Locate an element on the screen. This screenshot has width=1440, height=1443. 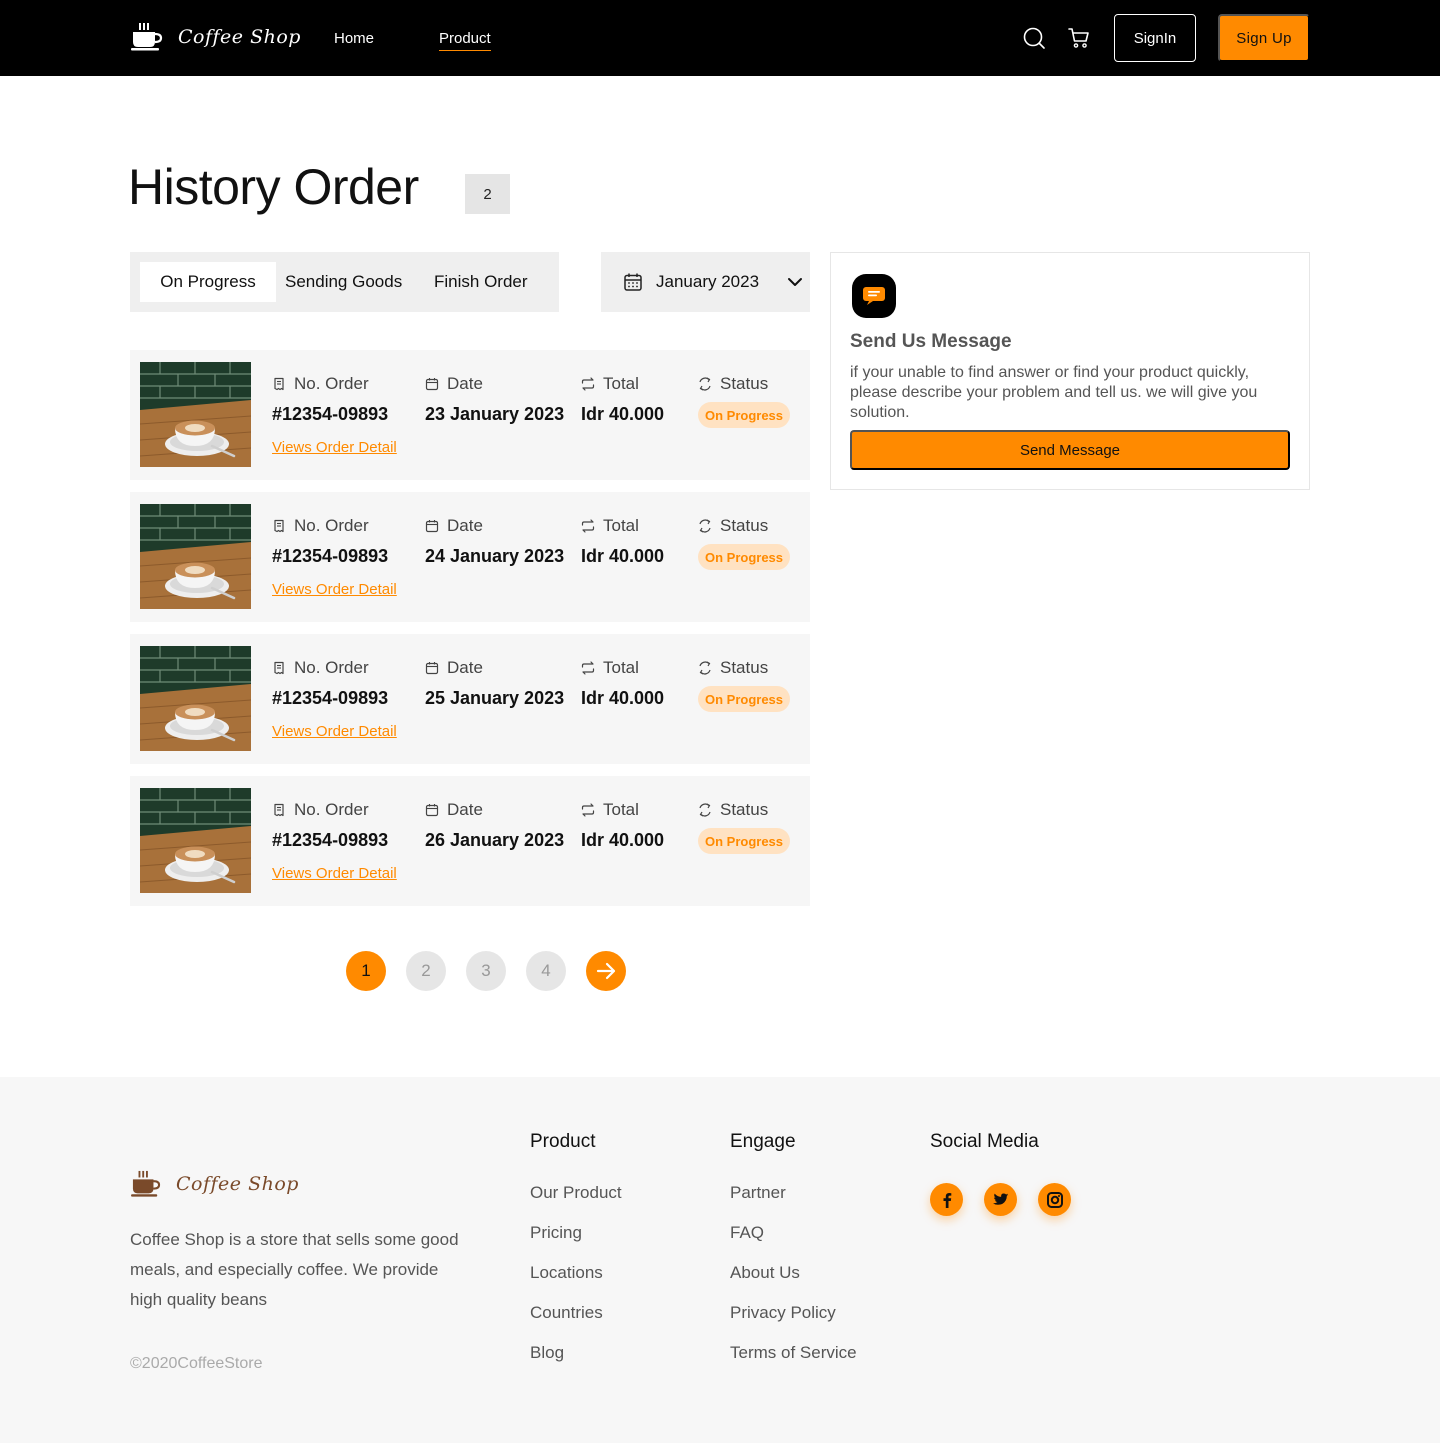
instagram-icon is located at coordinates (1054, 1199).